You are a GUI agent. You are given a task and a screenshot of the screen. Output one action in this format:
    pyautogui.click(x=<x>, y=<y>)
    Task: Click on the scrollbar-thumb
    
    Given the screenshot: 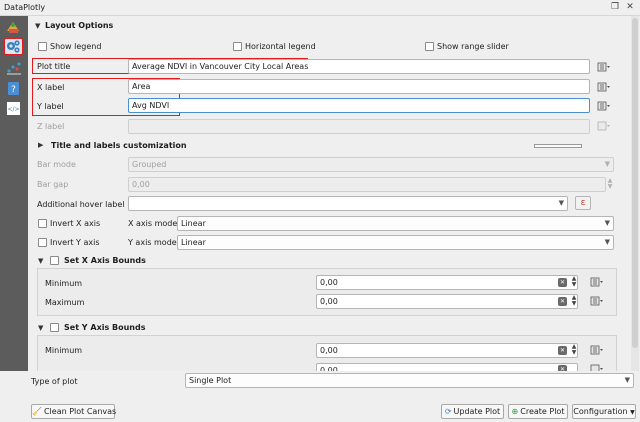 What is the action you would take?
    pyautogui.click(x=635, y=183)
    